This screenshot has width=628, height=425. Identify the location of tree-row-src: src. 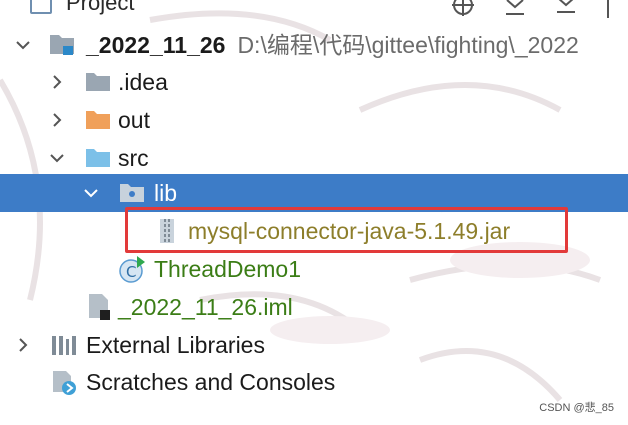
(314, 158).